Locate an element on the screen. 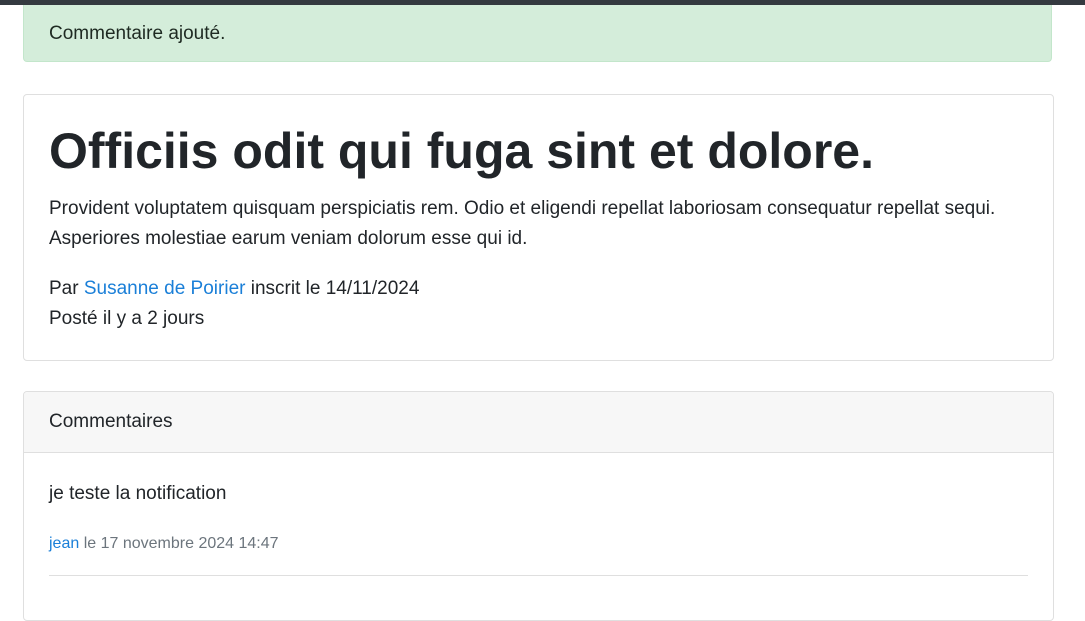 This screenshot has height=621, width=1085. comment-info: jean le 17 novembre 2024 14:47 is located at coordinates (538, 544).